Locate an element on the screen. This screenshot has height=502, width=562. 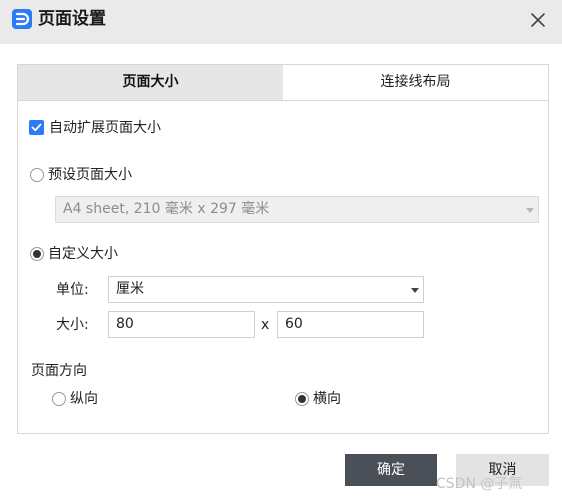
checkmark-icon is located at coordinates (36, 127).